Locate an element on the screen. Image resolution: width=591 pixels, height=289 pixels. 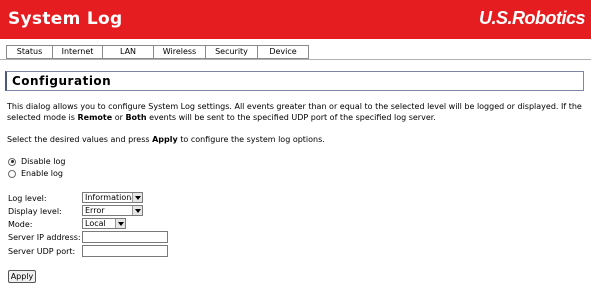
log-level-value: Informational is located at coordinates (112, 197).